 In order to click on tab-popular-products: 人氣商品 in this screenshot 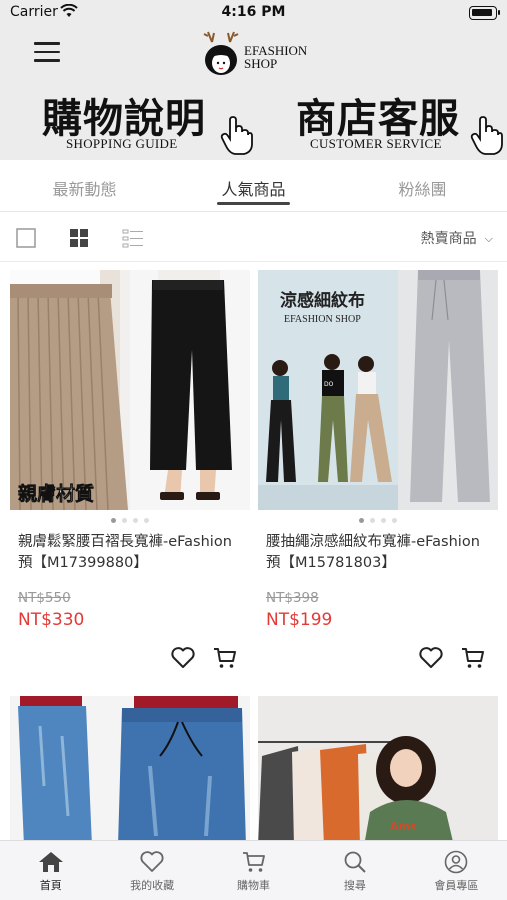, I will do `click(253, 185)`.